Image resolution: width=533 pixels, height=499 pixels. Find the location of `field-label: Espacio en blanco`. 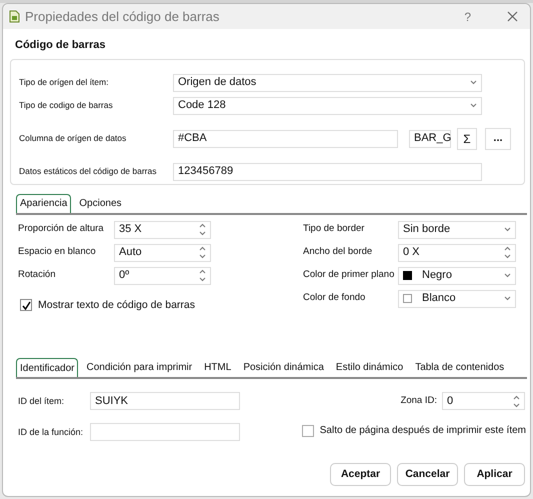

field-label: Espacio en blanco is located at coordinates (57, 252).